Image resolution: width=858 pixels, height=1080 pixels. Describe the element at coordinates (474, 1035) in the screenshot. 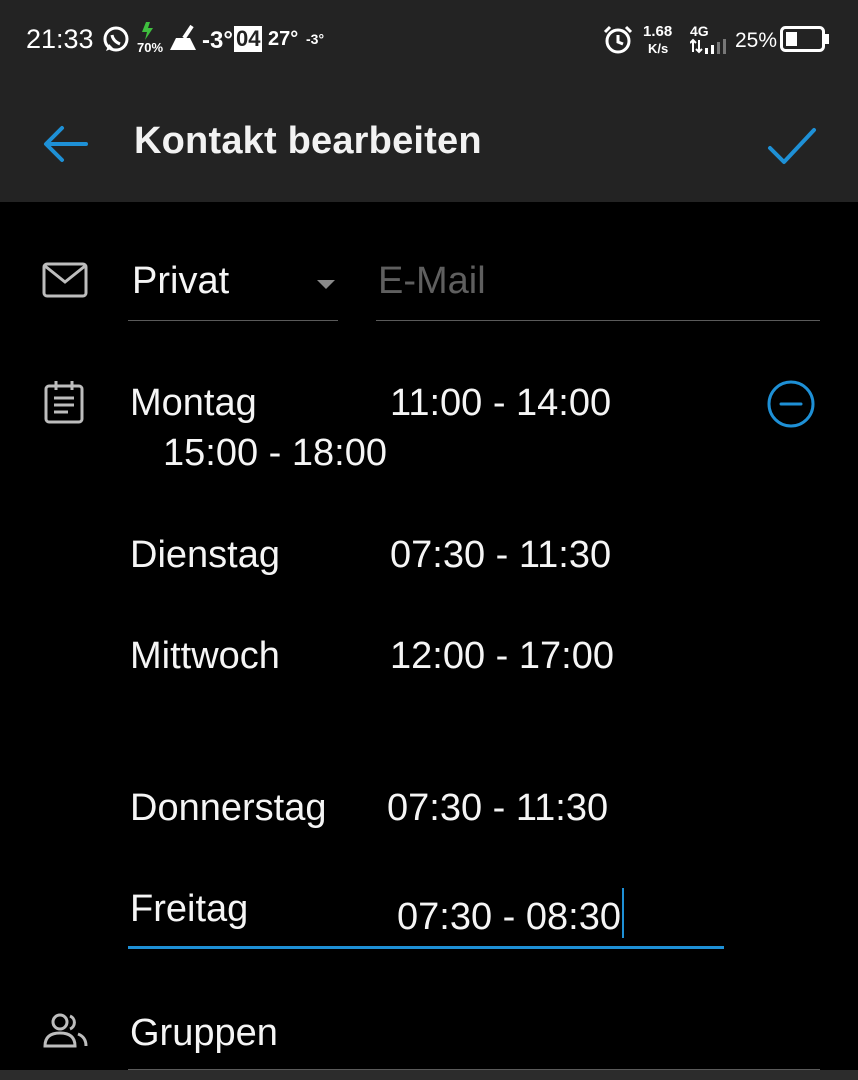

I see `groups-field: Gruppen` at that location.